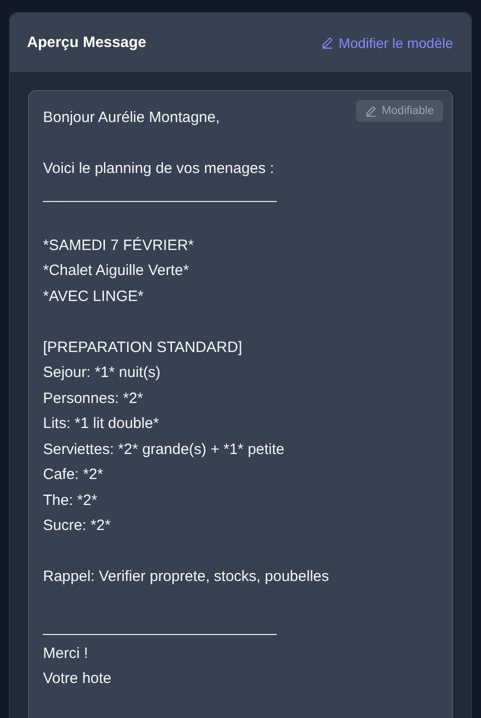  I want to click on message-line: Personnes: *2*, so click(93, 398).